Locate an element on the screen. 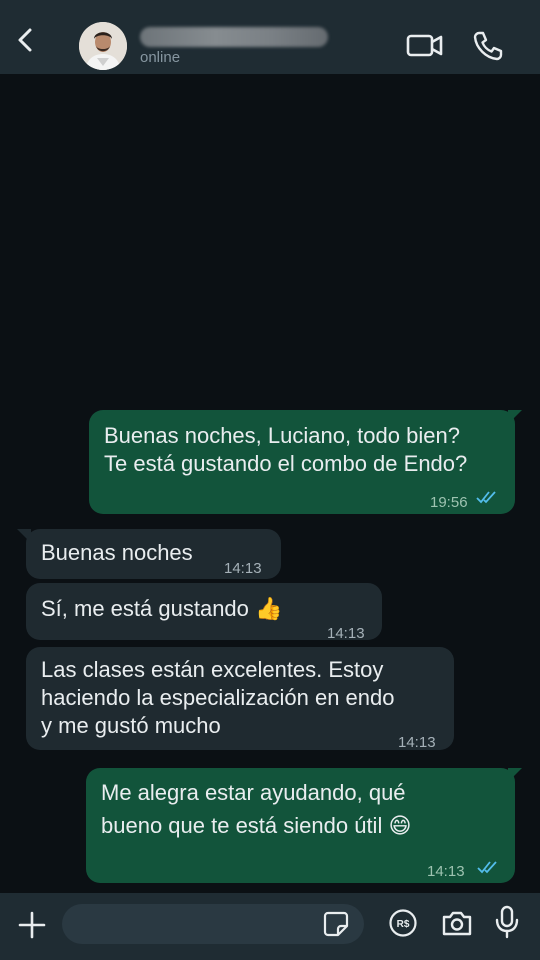 The height and width of the screenshot is (960, 540). contact-name is located at coordinates (234, 37).